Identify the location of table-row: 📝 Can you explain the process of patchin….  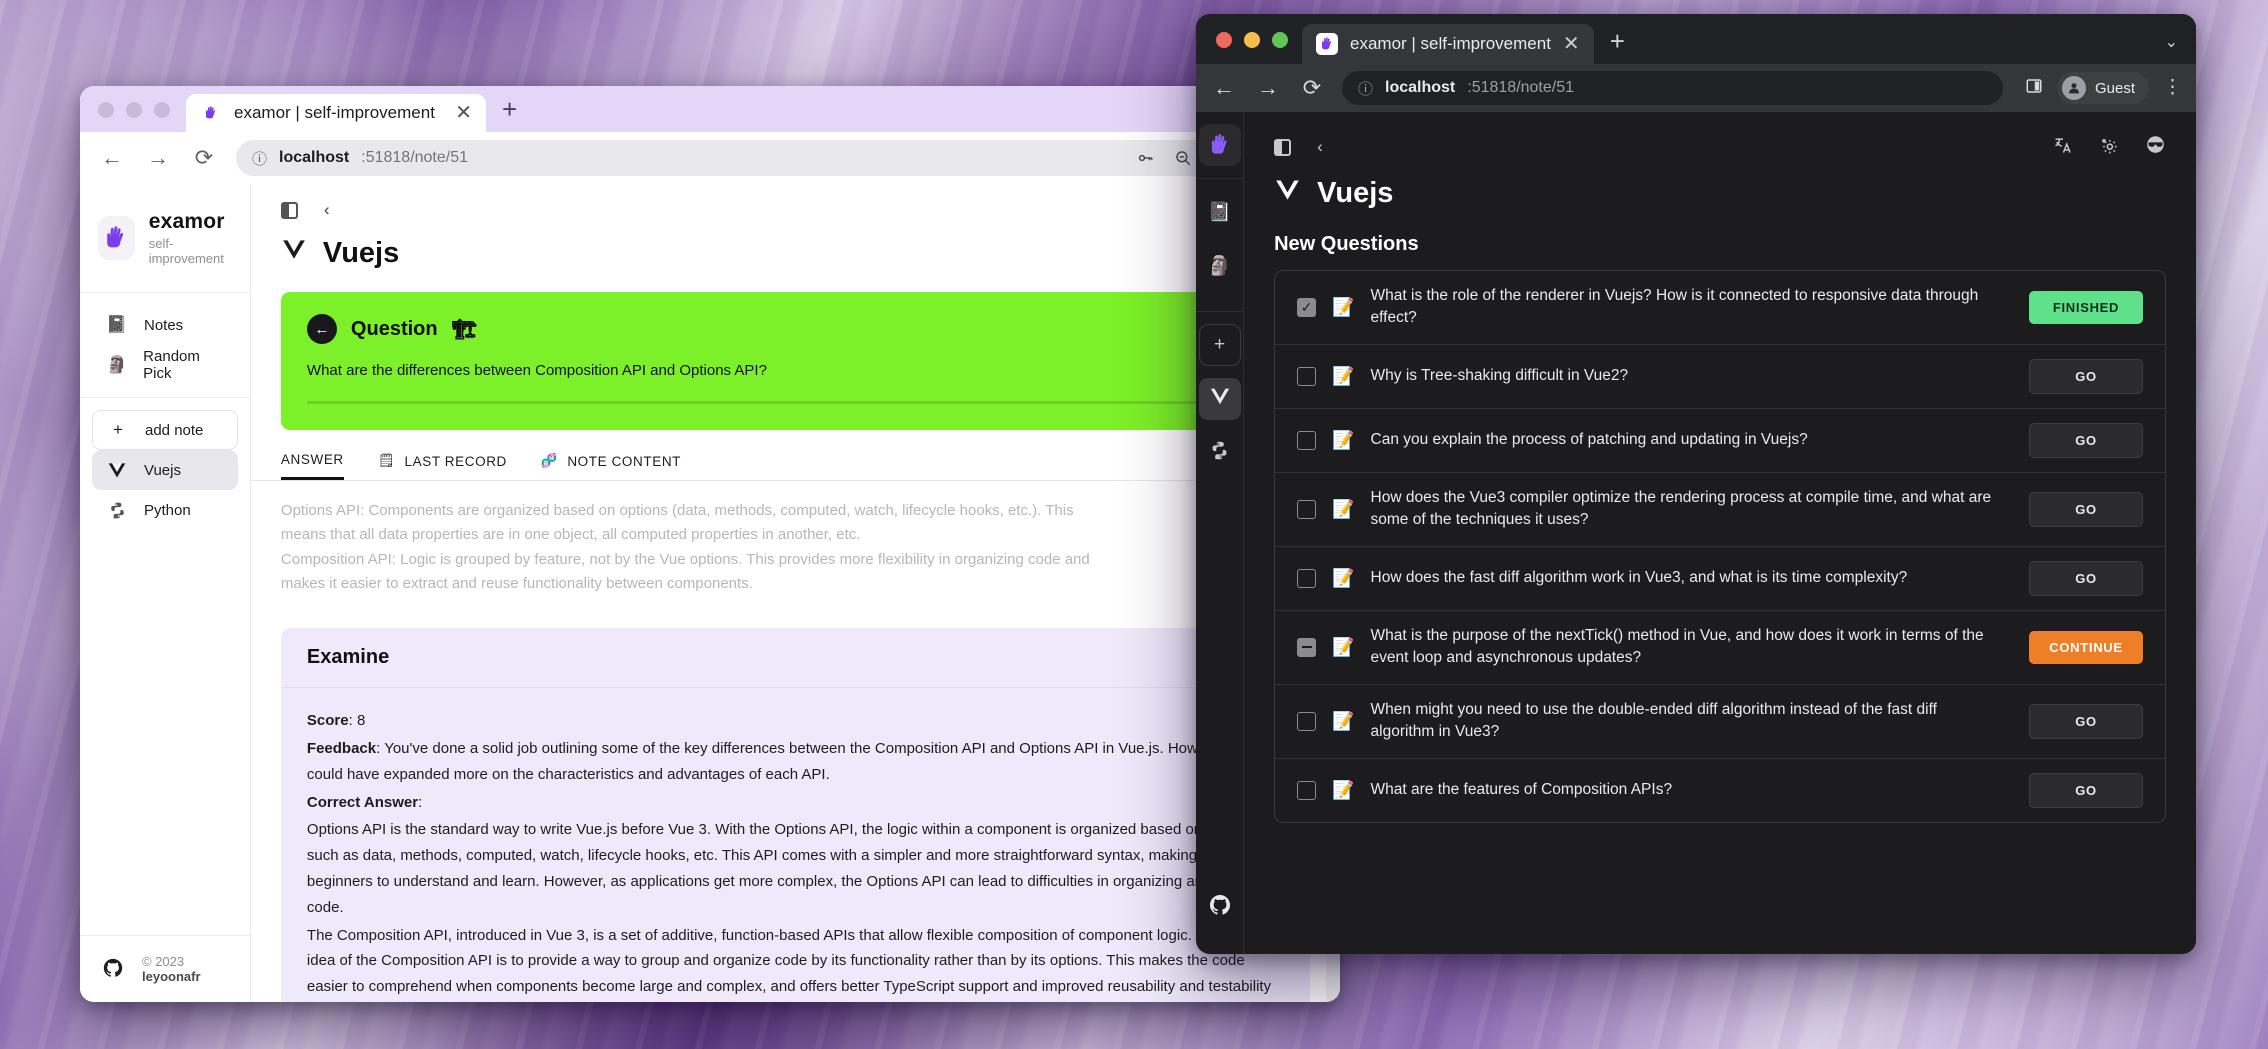
(1720, 441).